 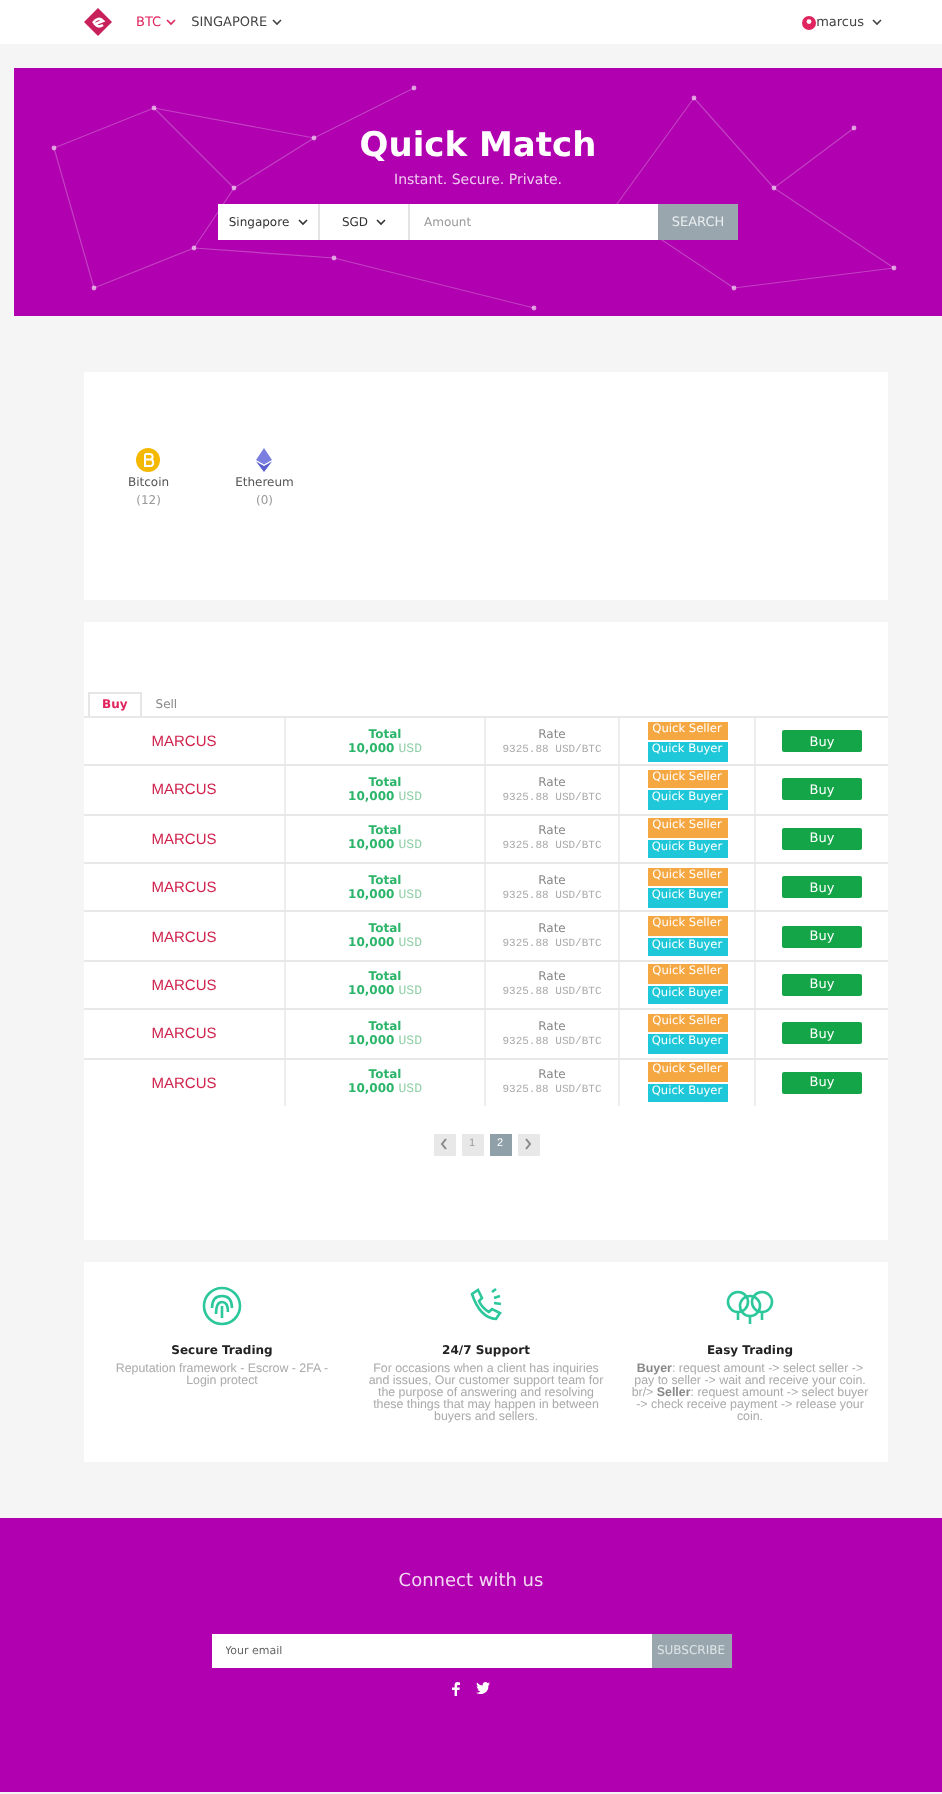 What do you see at coordinates (471, 1582) in the screenshot?
I see `footer-heading: Connect with us` at bounding box center [471, 1582].